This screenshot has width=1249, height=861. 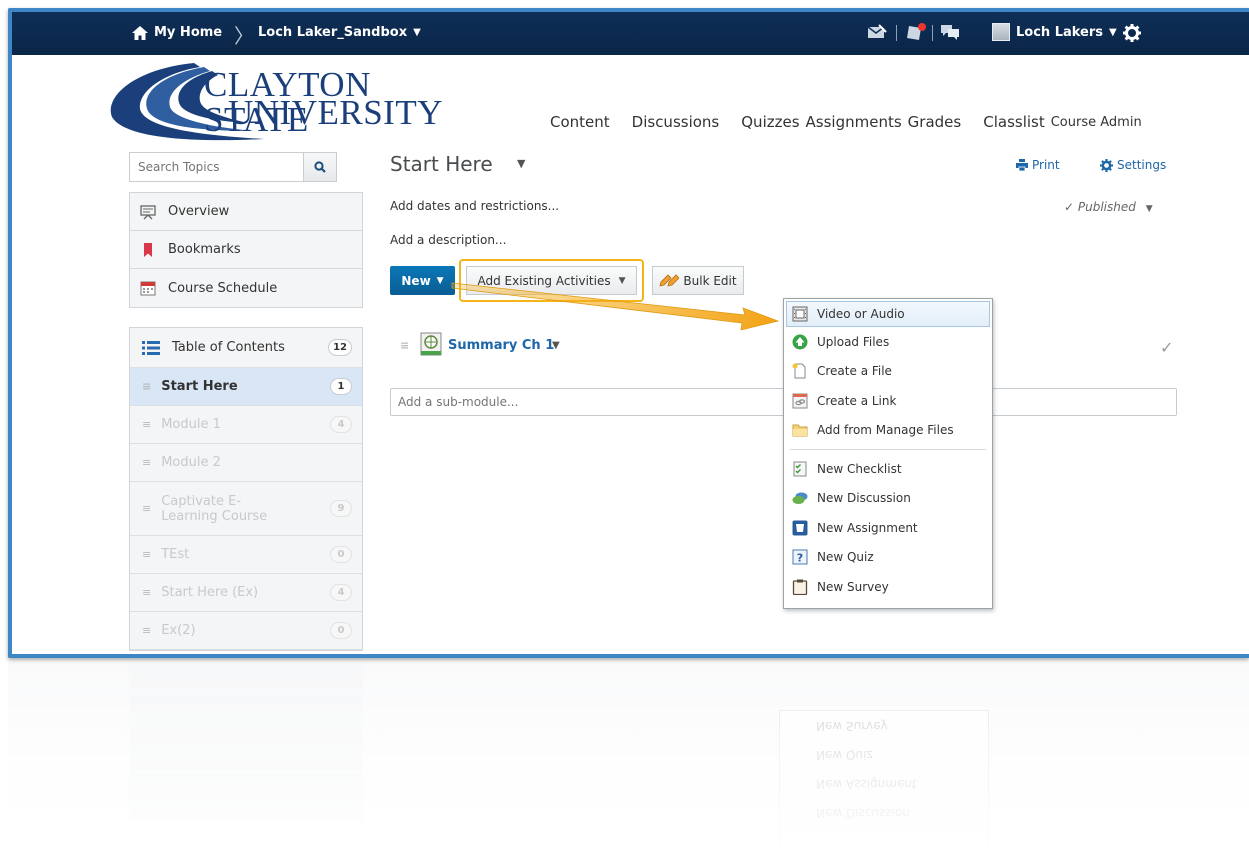 I want to click on new-button: New ▼, so click(x=422, y=280).